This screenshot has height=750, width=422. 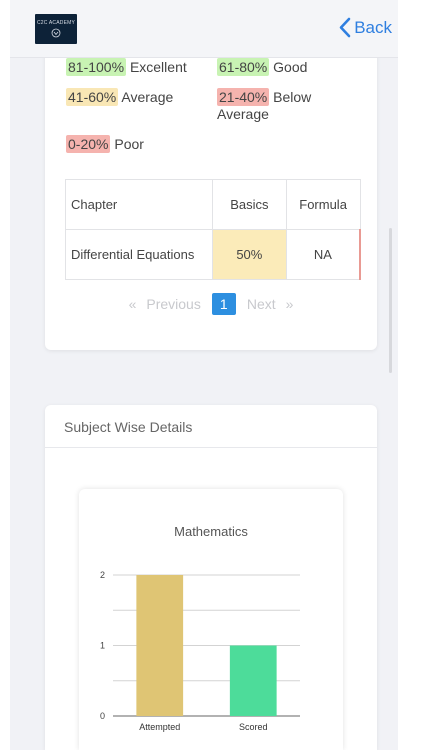 I want to click on legend-excellent: 81-100% Excellent, so click(x=126, y=67).